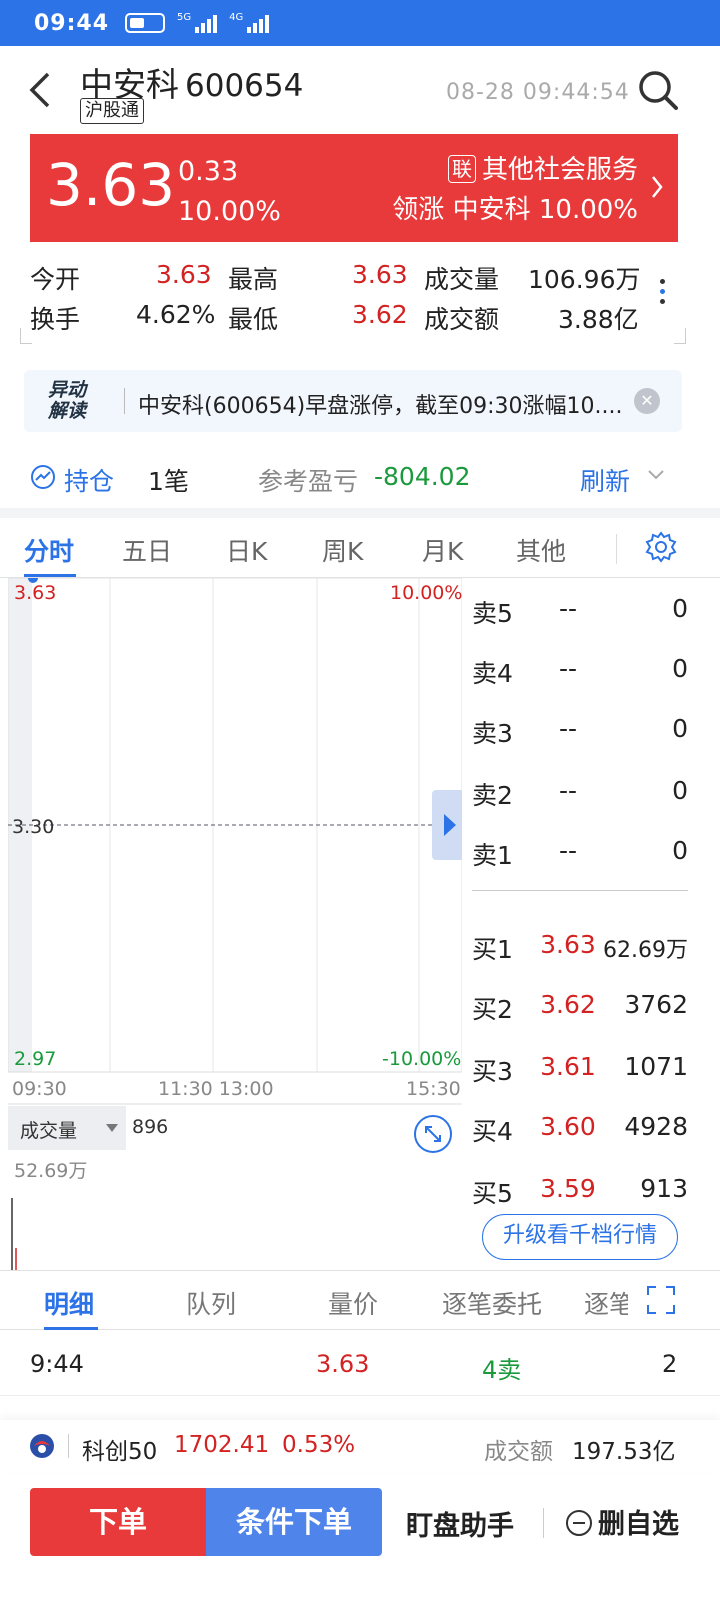  What do you see at coordinates (462, 279) in the screenshot?
I see `volume-label: 成交量` at bounding box center [462, 279].